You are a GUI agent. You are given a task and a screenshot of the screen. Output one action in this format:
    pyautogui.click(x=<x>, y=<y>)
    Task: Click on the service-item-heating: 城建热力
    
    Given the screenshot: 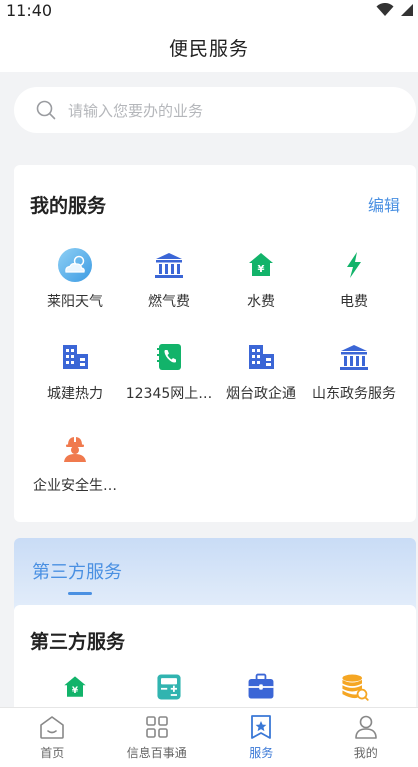 What is the action you would take?
    pyautogui.click(x=75, y=371)
    